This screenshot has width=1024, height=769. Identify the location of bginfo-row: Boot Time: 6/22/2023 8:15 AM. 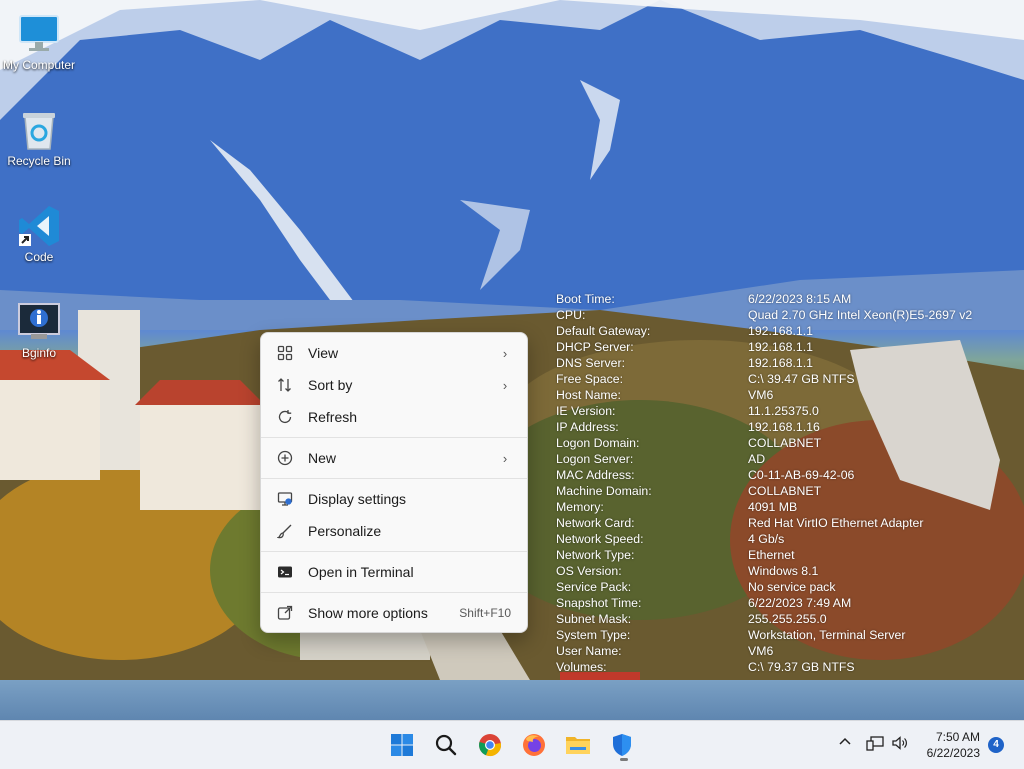
(764, 299).